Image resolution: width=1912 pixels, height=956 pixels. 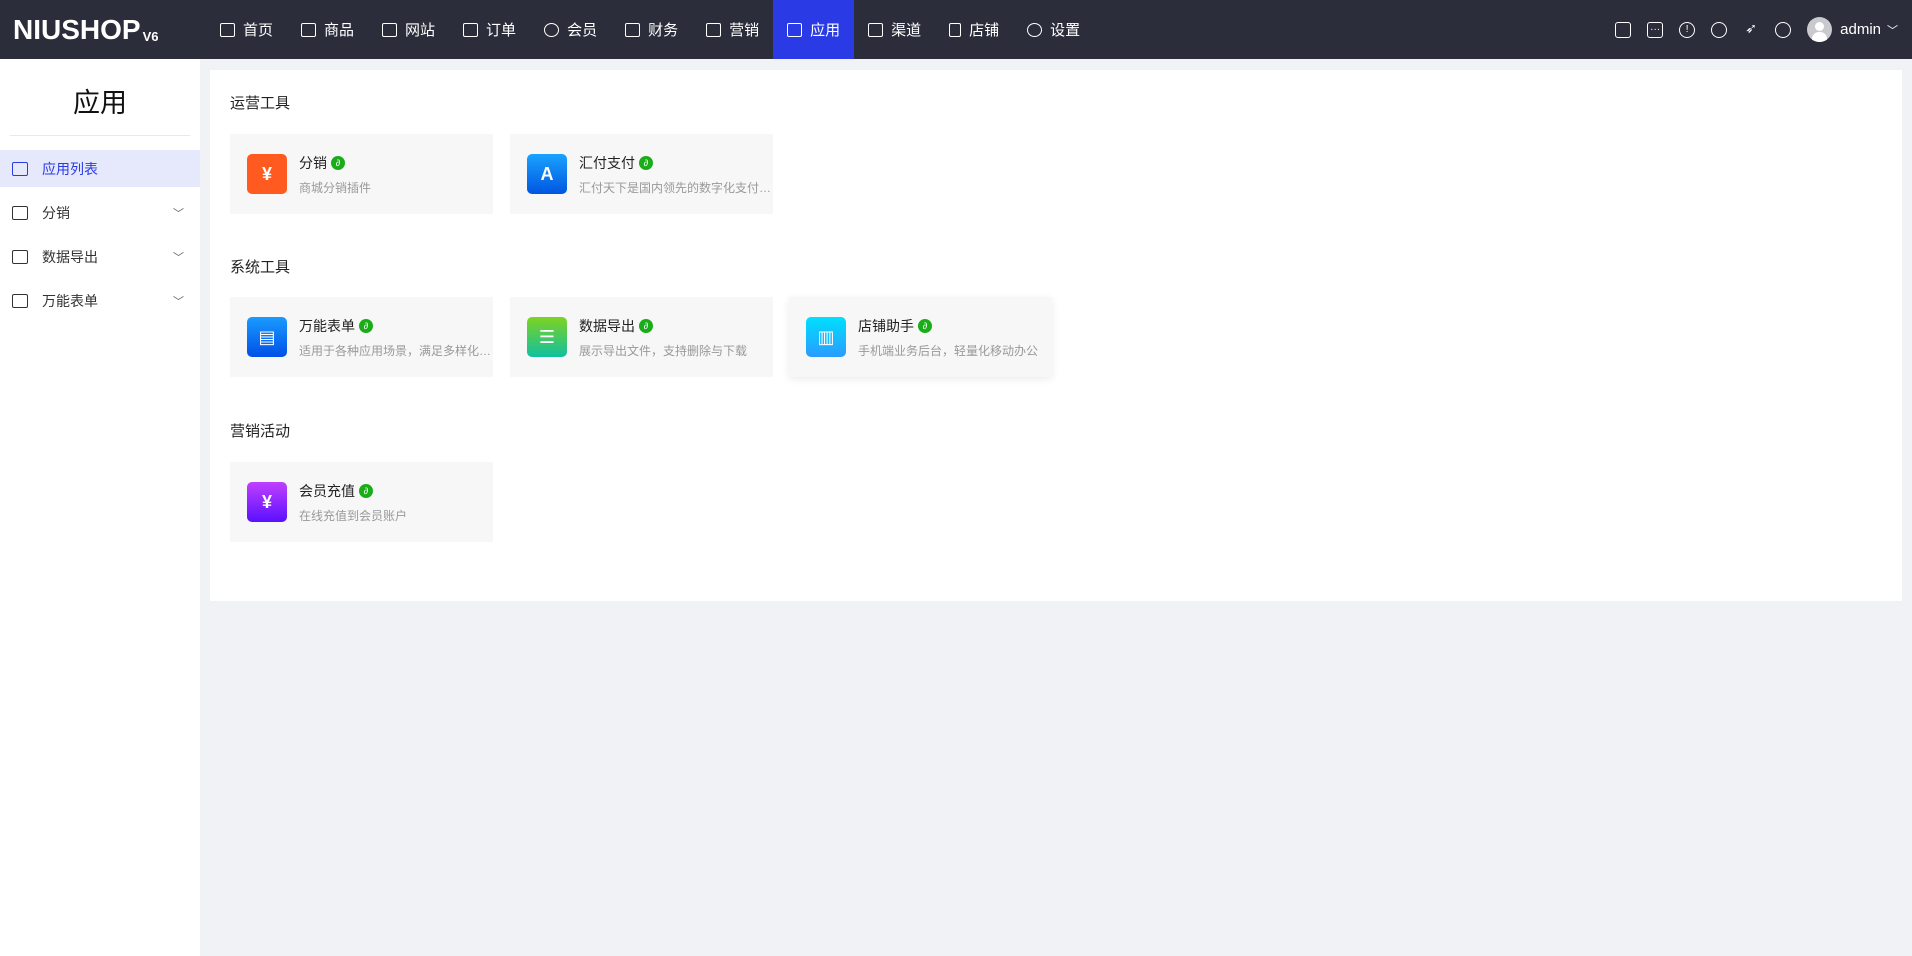 I want to click on nav-label: 网站, so click(x=420, y=30).